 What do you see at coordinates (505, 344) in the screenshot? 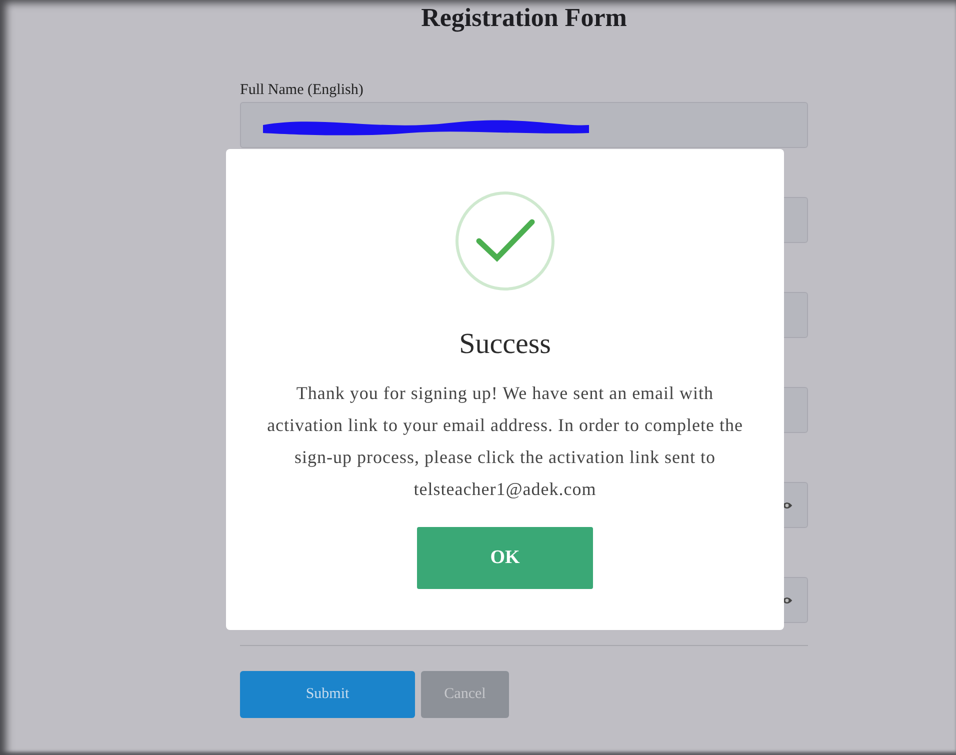
I see `dialog-title: Success` at bounding box center [505, 344].